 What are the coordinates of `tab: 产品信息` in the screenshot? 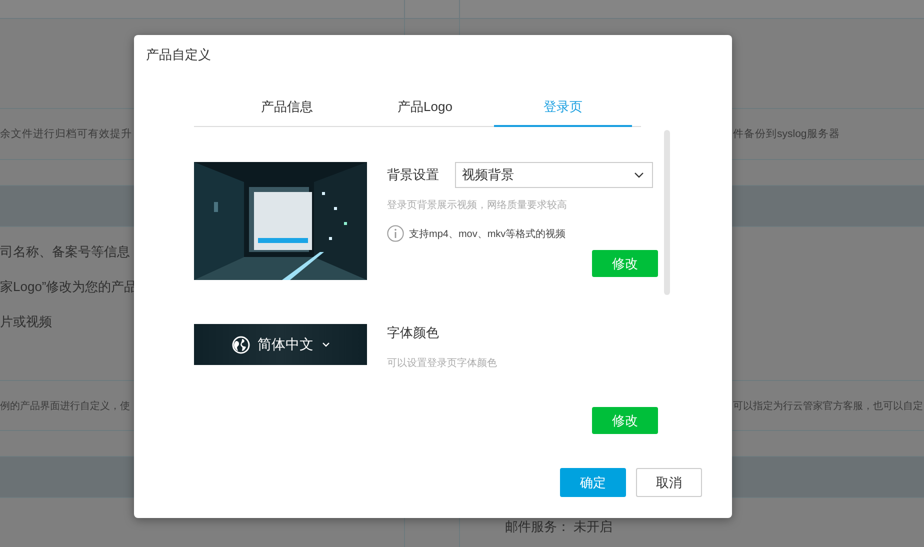 It's located at (287, 108).